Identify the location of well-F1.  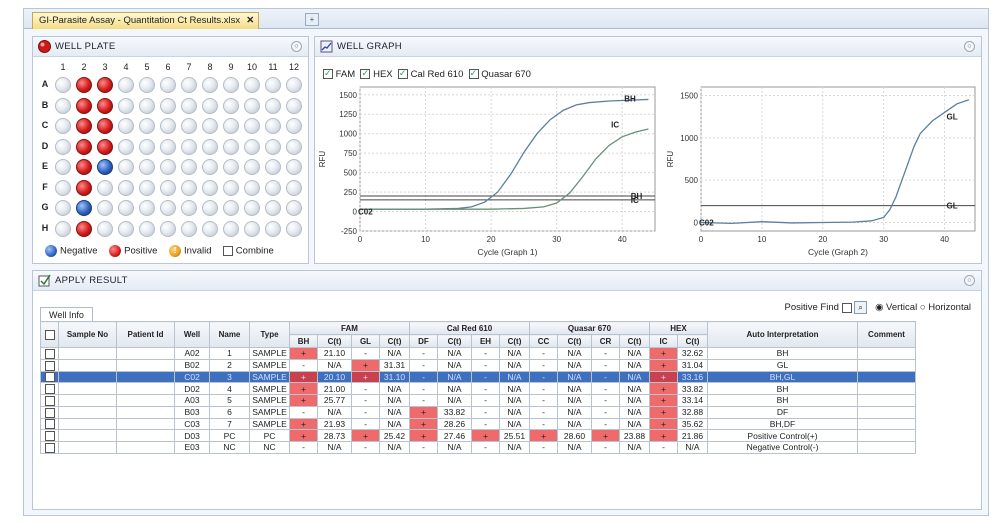
(63, 187).